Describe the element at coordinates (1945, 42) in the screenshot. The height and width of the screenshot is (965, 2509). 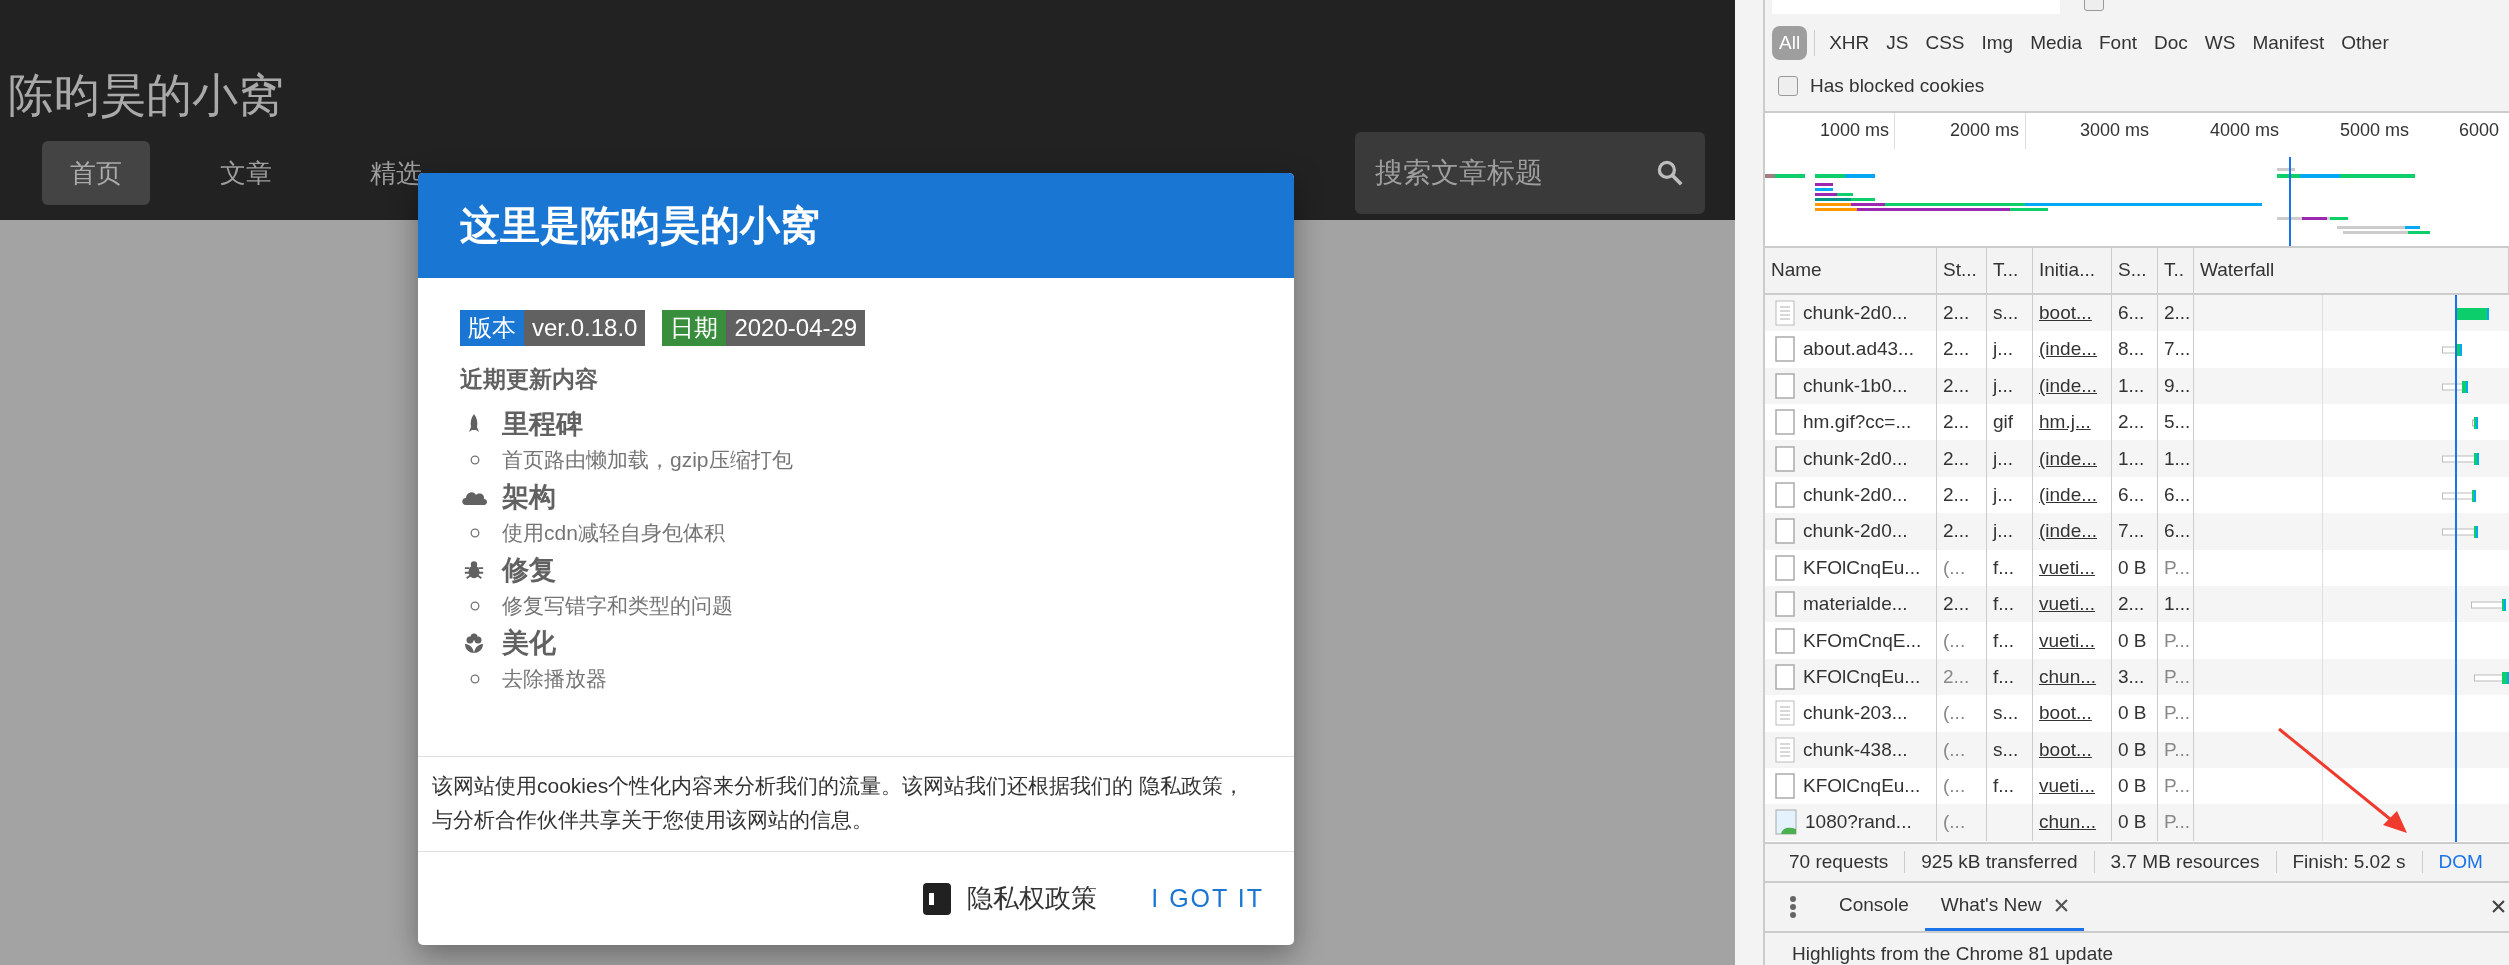
I see `type-filter-button: CSS` at that location.